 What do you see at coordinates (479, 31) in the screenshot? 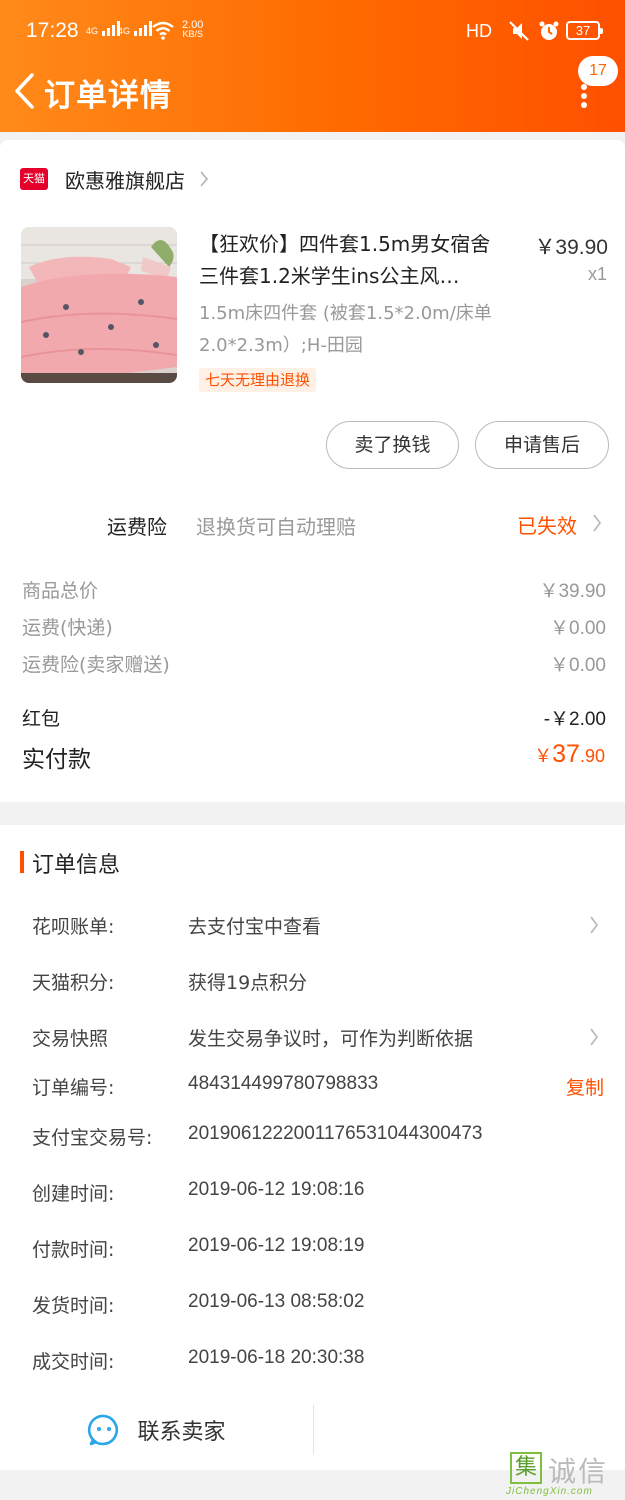
I see `hd-indicator: HD` at bounding box center [479, 31].